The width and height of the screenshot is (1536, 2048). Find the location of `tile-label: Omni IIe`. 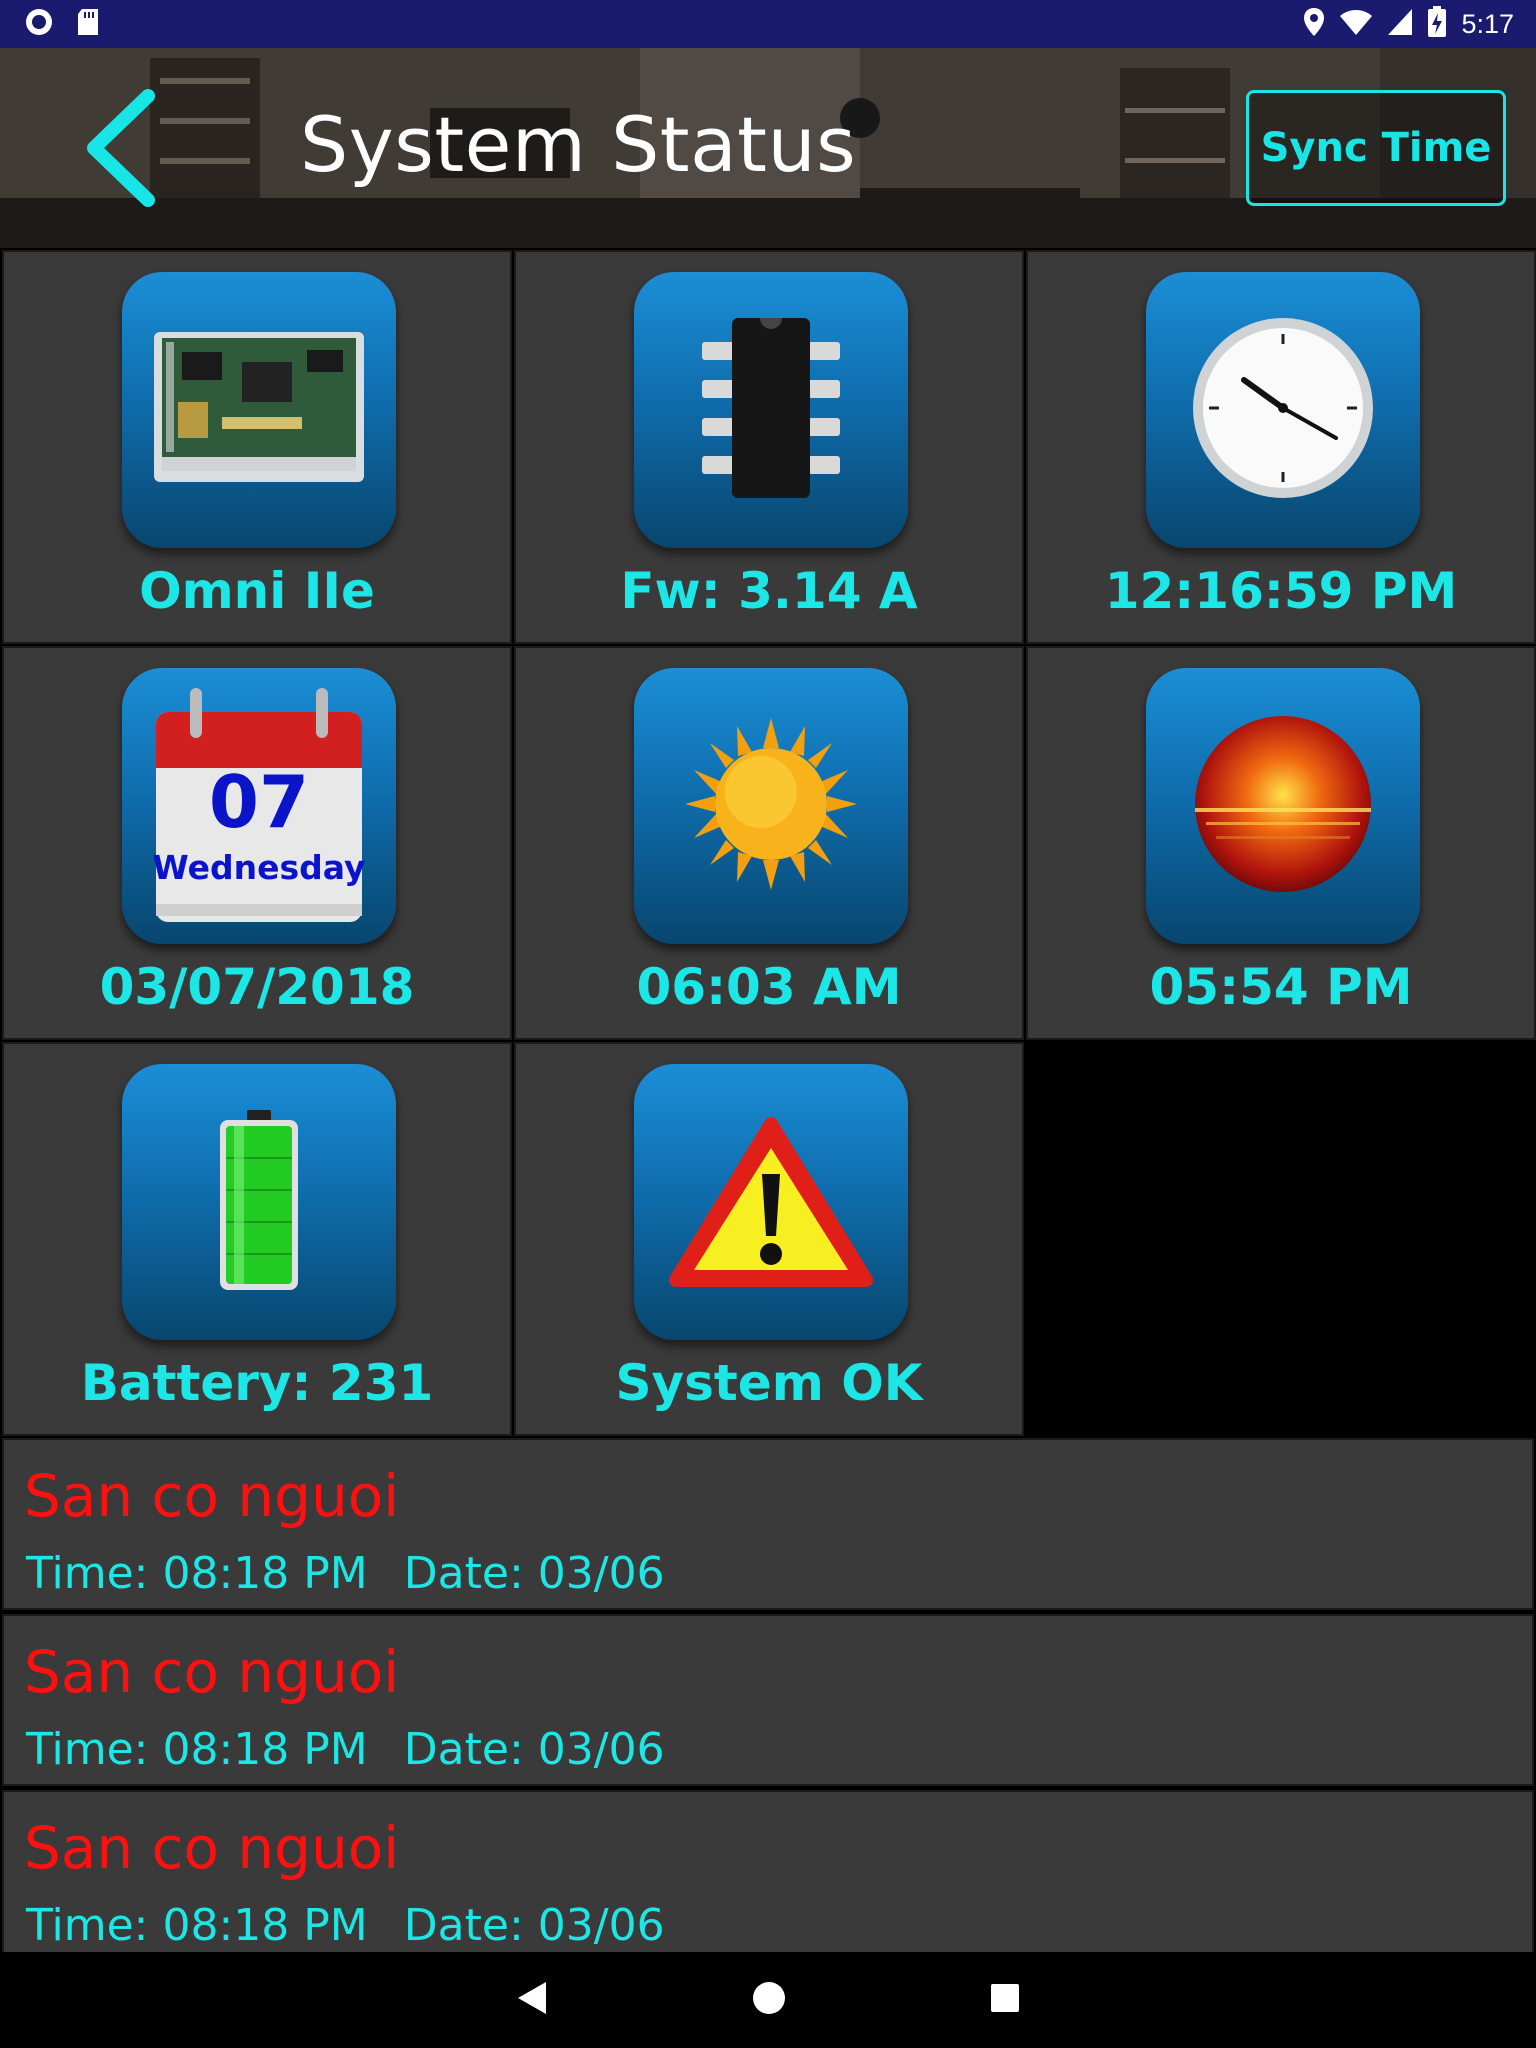

tile-label: Omni IIe is located at coordinates (257, 591).